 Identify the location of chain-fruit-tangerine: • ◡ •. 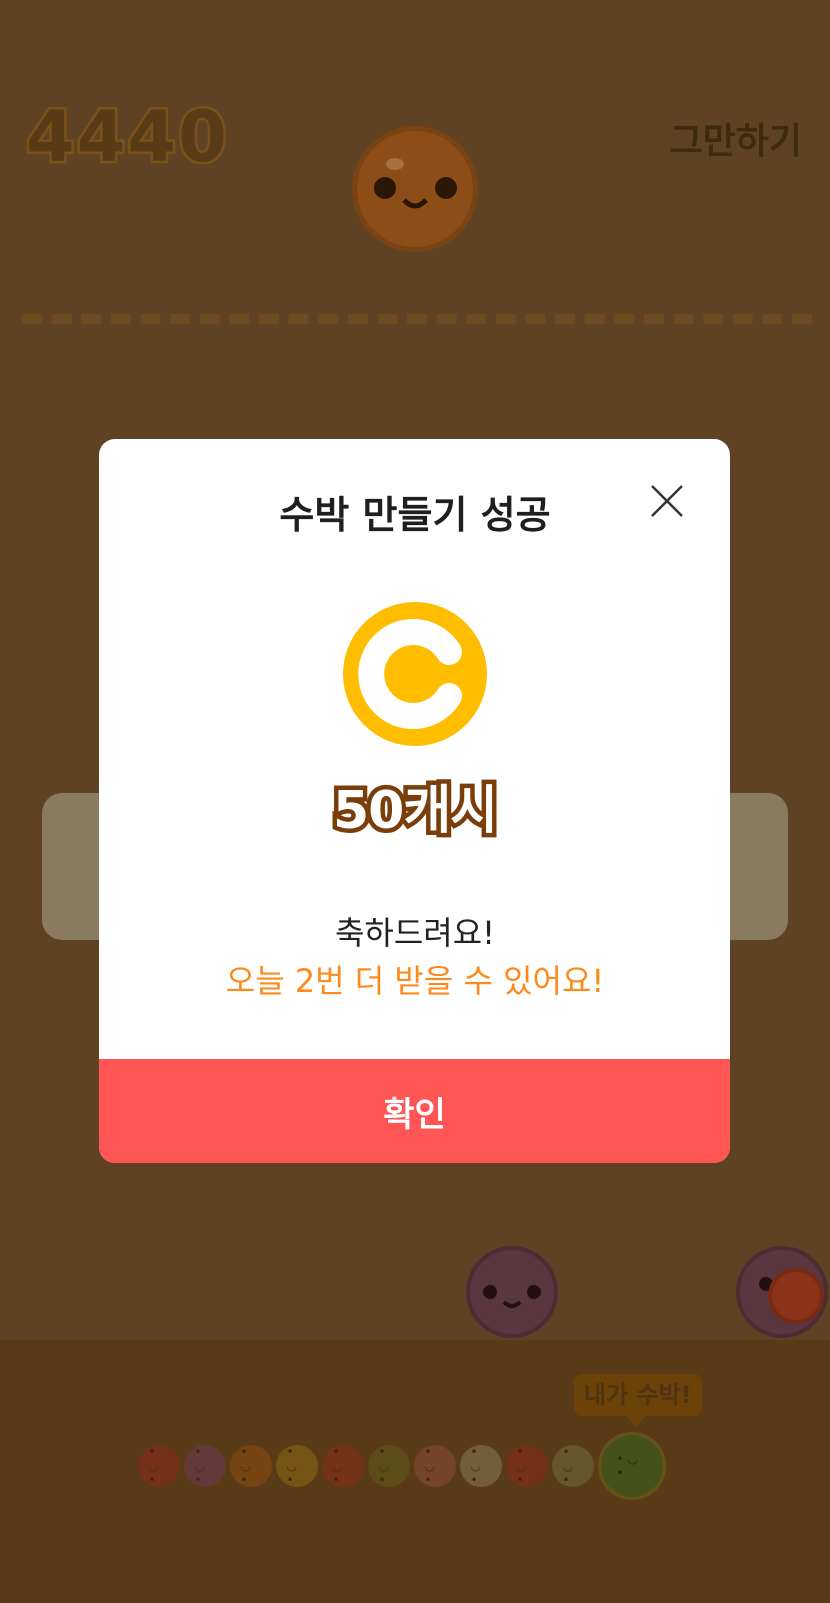
(251, 1466).